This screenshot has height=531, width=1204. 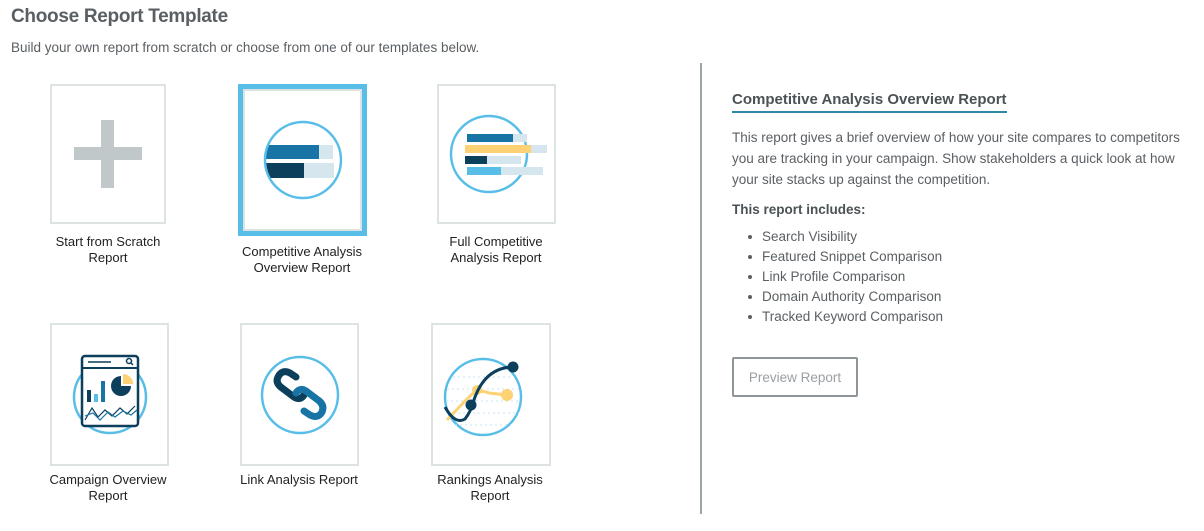 I want to click on includes-item: Search Visibility, so click(x=837, y=237).